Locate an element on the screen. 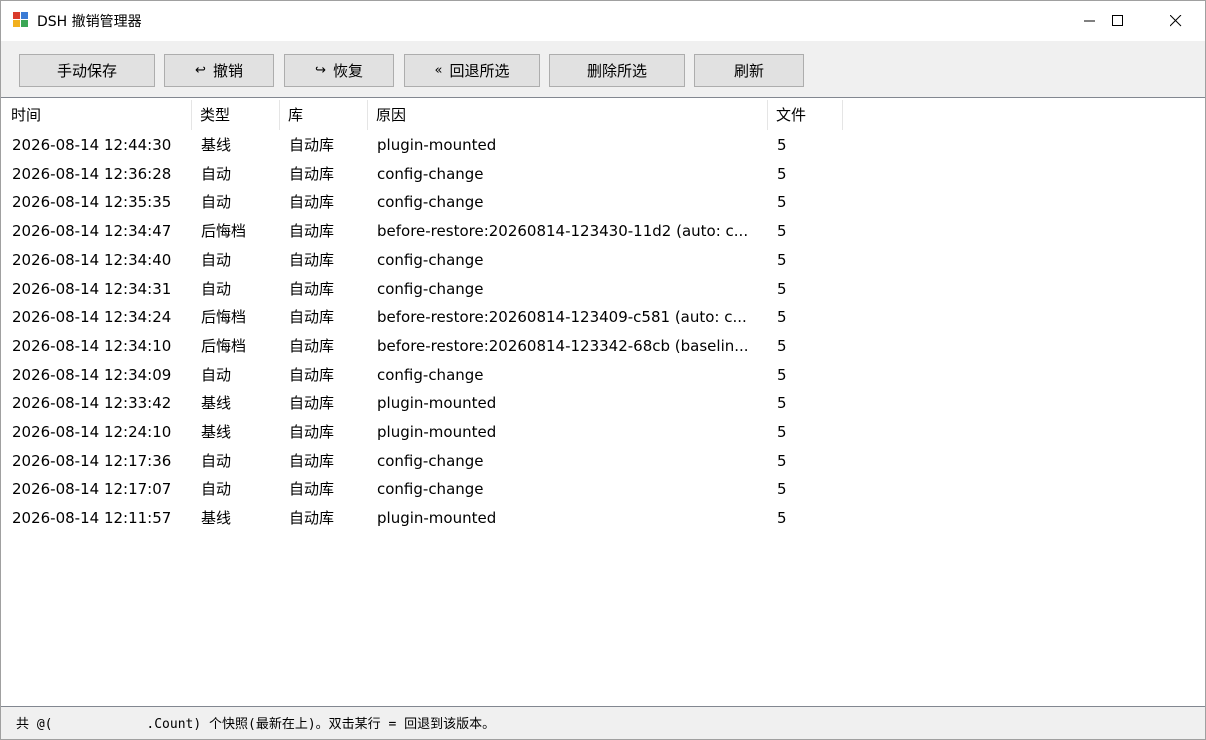  status-text: 共 @( .Count) 个快照(最新在上)。双击某行 = 回退到该版本。 is located at coordinates (256, 724).